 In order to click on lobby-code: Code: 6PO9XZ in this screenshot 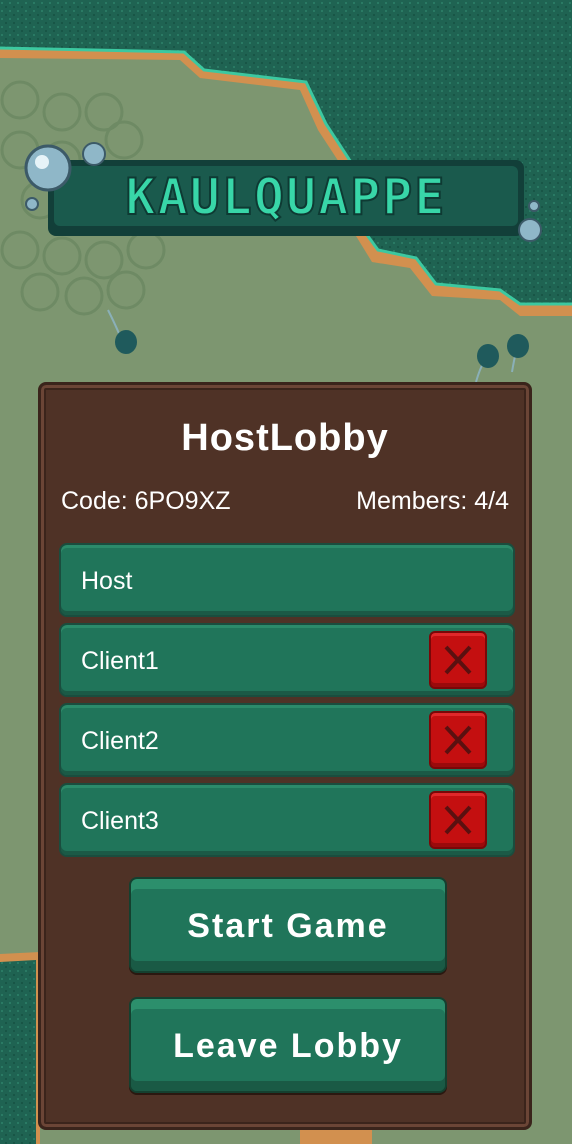, I will do `click(146, 501)`.